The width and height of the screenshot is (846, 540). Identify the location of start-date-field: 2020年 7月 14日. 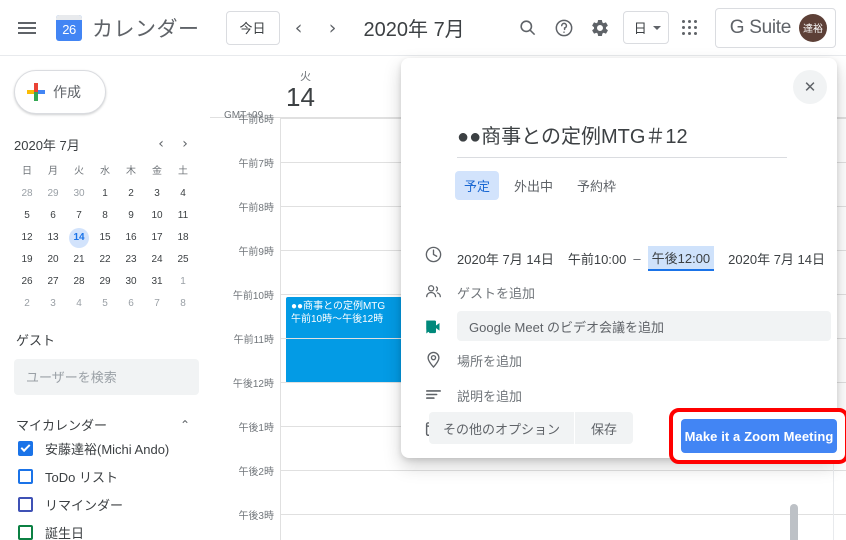
(505, 258).